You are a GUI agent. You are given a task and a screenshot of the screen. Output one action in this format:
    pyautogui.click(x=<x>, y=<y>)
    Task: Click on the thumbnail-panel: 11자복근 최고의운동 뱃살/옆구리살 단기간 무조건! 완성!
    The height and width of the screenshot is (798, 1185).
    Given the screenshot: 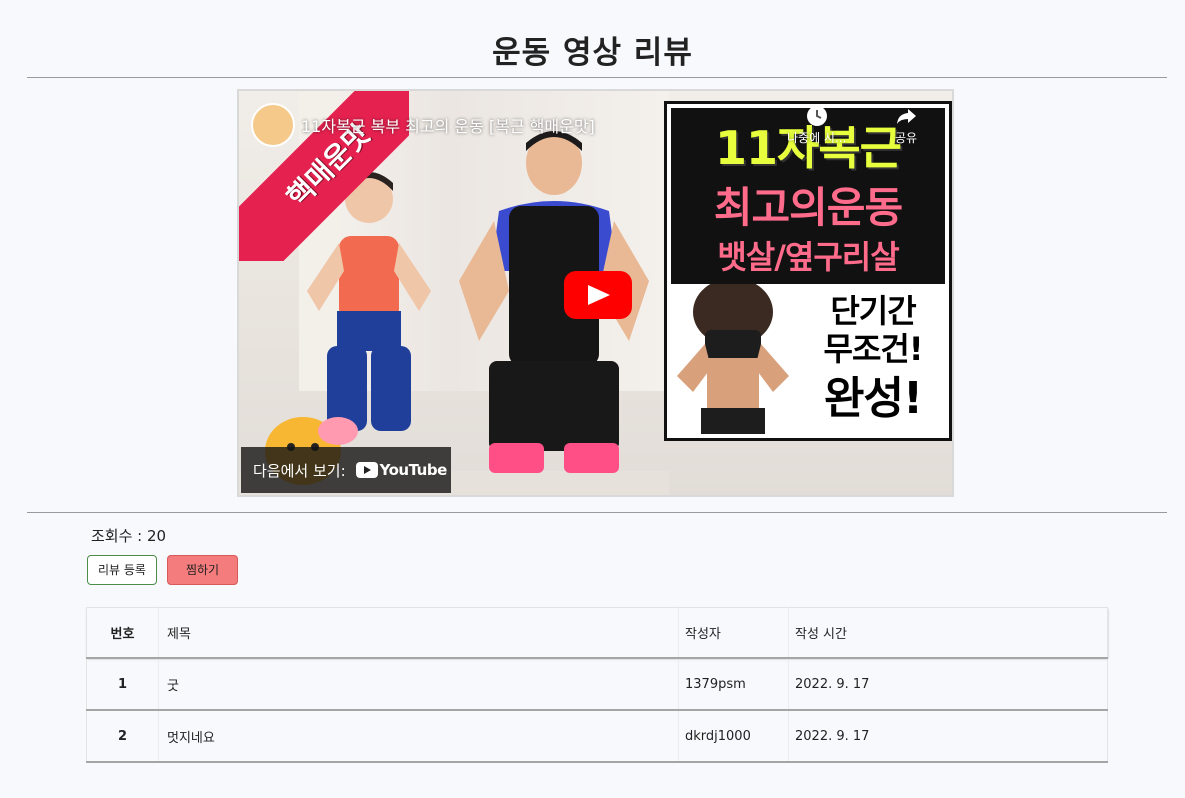 What is the action you would take?
    pyautogui.click(x=808, y=271)
    